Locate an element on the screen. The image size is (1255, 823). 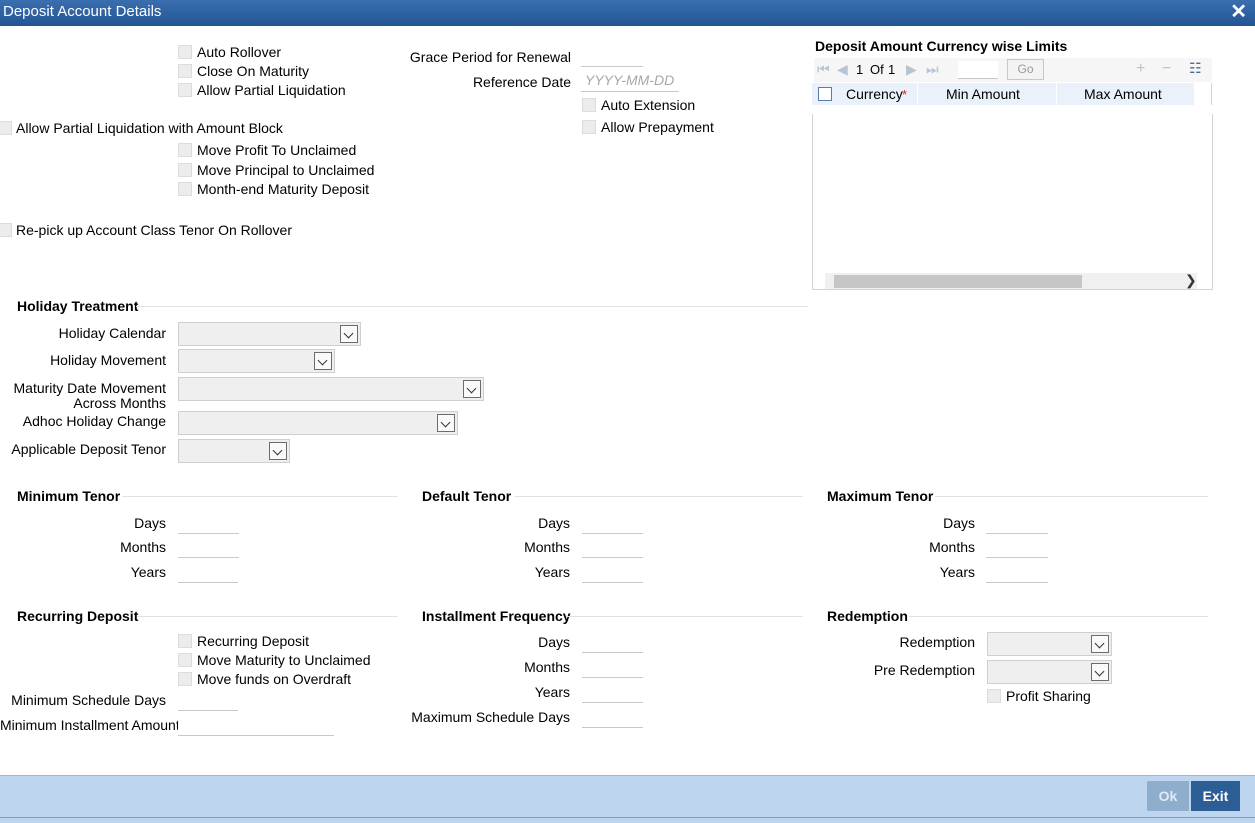
exit-button: Exit is located at coordinates (1215, 796).